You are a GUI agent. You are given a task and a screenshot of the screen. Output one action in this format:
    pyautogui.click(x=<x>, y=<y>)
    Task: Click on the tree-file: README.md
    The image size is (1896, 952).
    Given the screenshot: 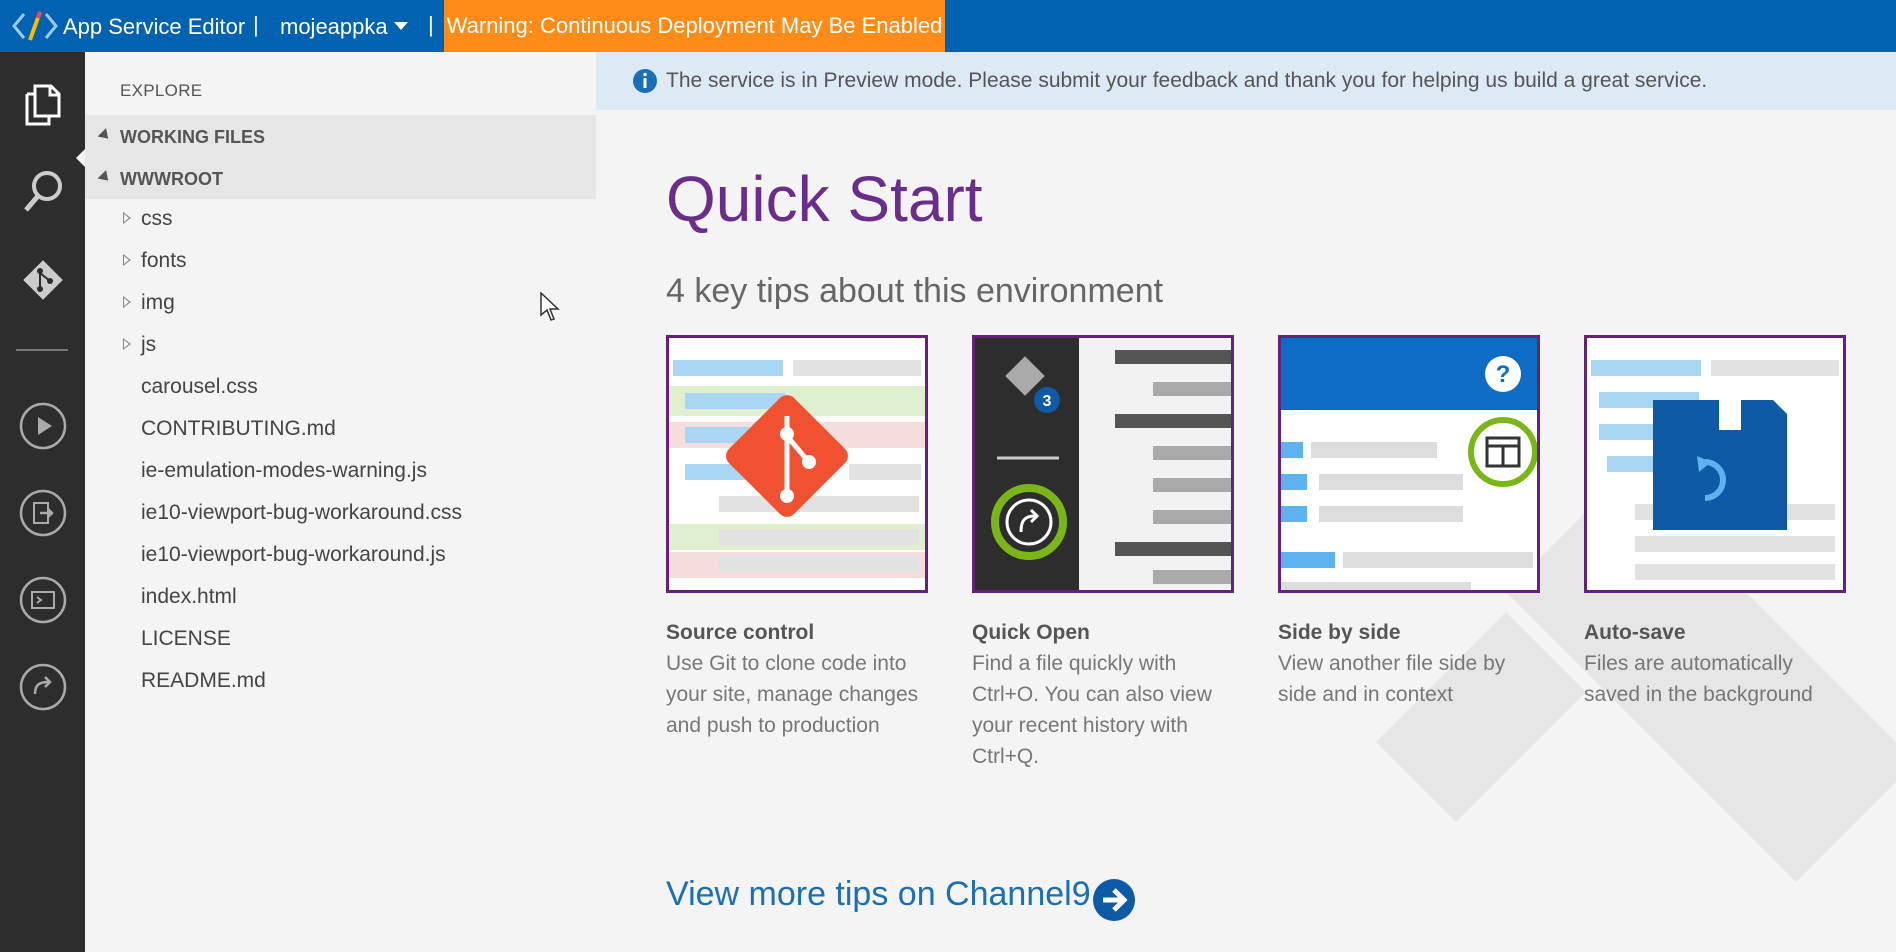 What is the action you would take?
    pyautogui.click(x=340, y=682)
    